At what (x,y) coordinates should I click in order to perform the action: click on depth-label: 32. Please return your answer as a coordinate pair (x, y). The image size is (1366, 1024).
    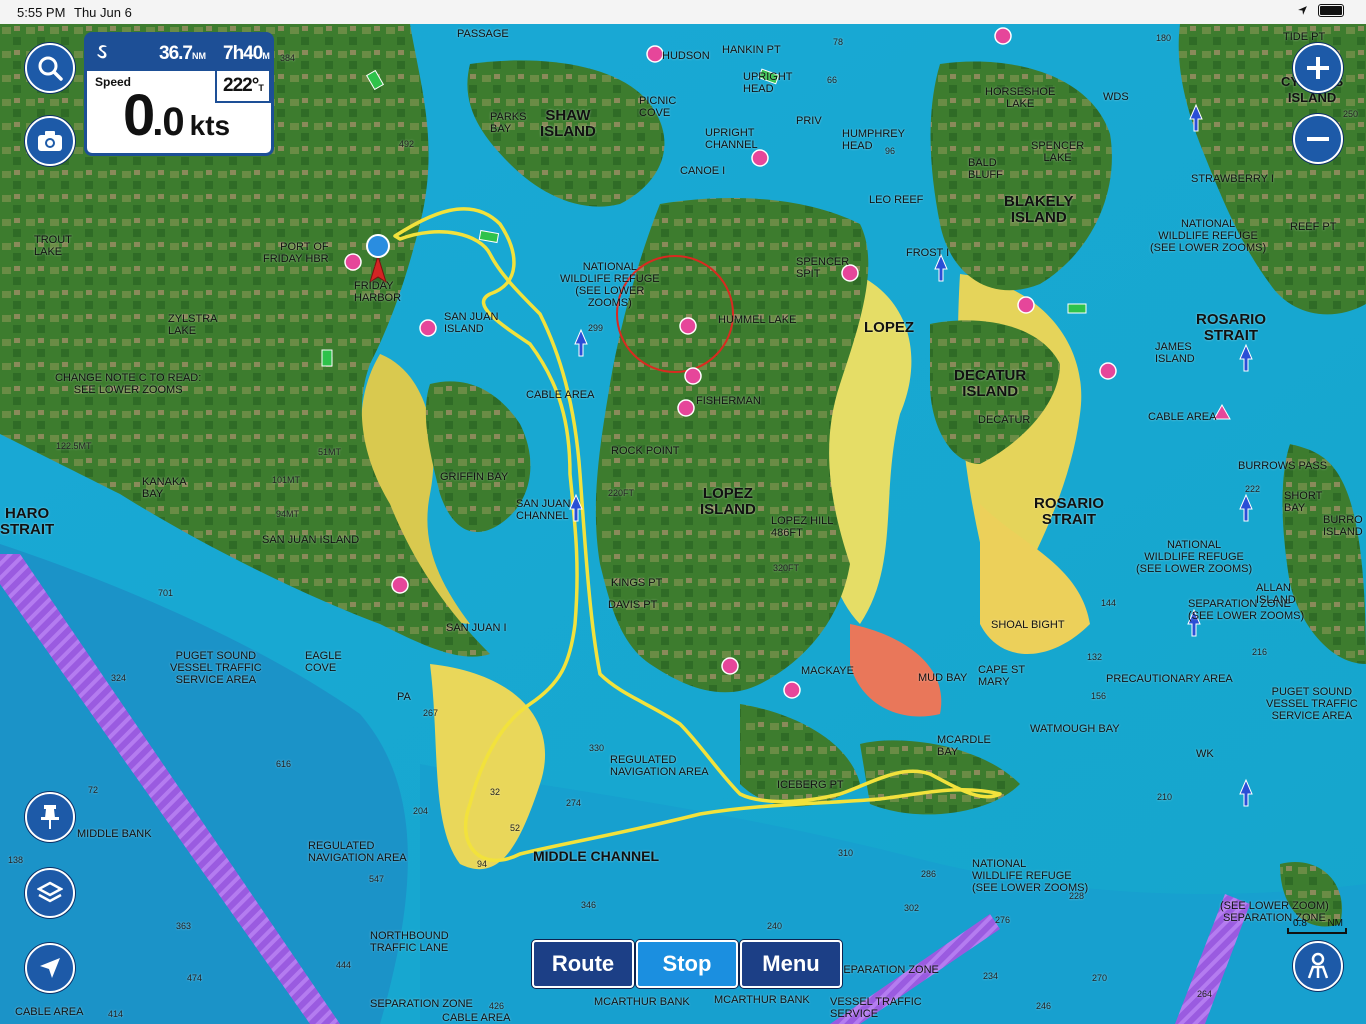
    Looking at the image, I should click on (495, 792).